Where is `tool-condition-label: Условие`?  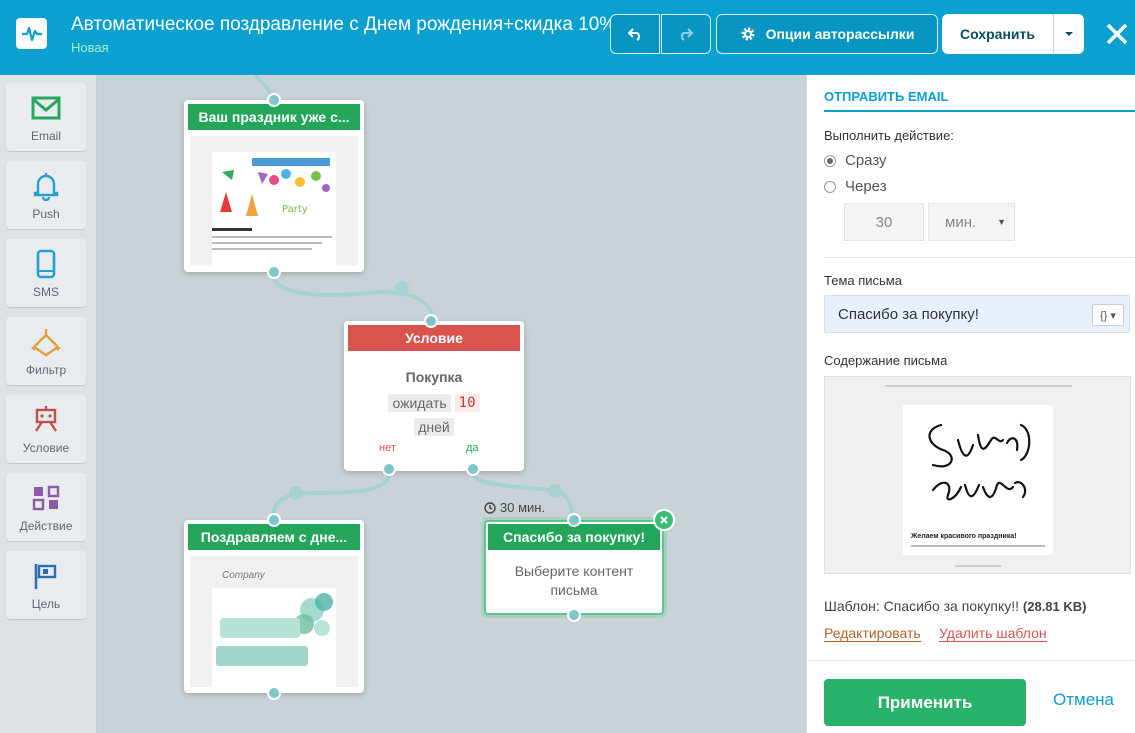 tool-condition-label: Условие is located at coordinates (46, 448).